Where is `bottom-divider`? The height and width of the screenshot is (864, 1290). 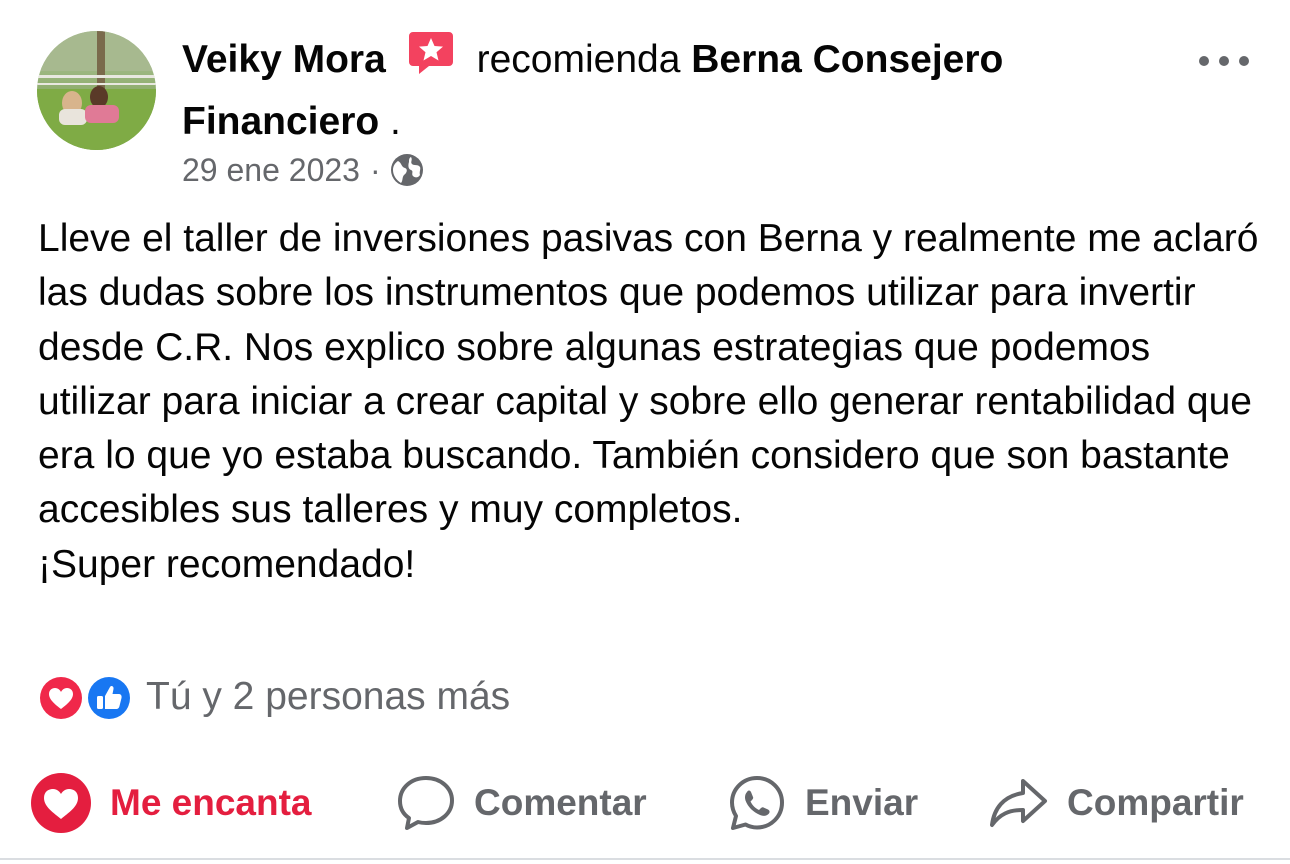 bottom-divider is located at coordinates (645, 859).